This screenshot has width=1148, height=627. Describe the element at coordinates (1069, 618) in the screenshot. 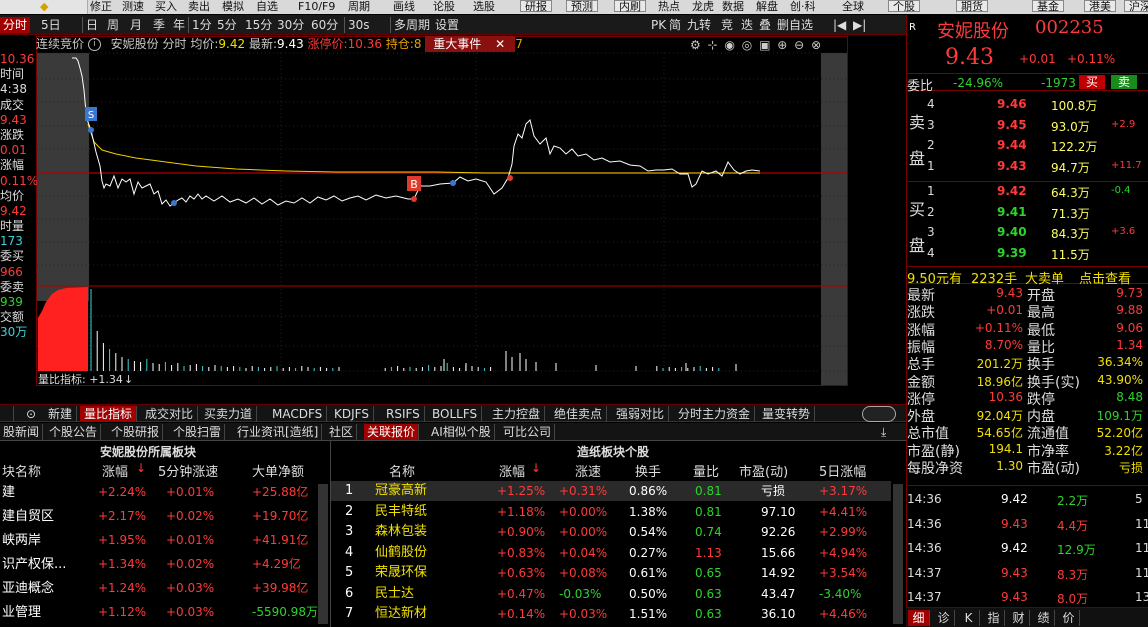

I see `panel-tab: 价` at that location.